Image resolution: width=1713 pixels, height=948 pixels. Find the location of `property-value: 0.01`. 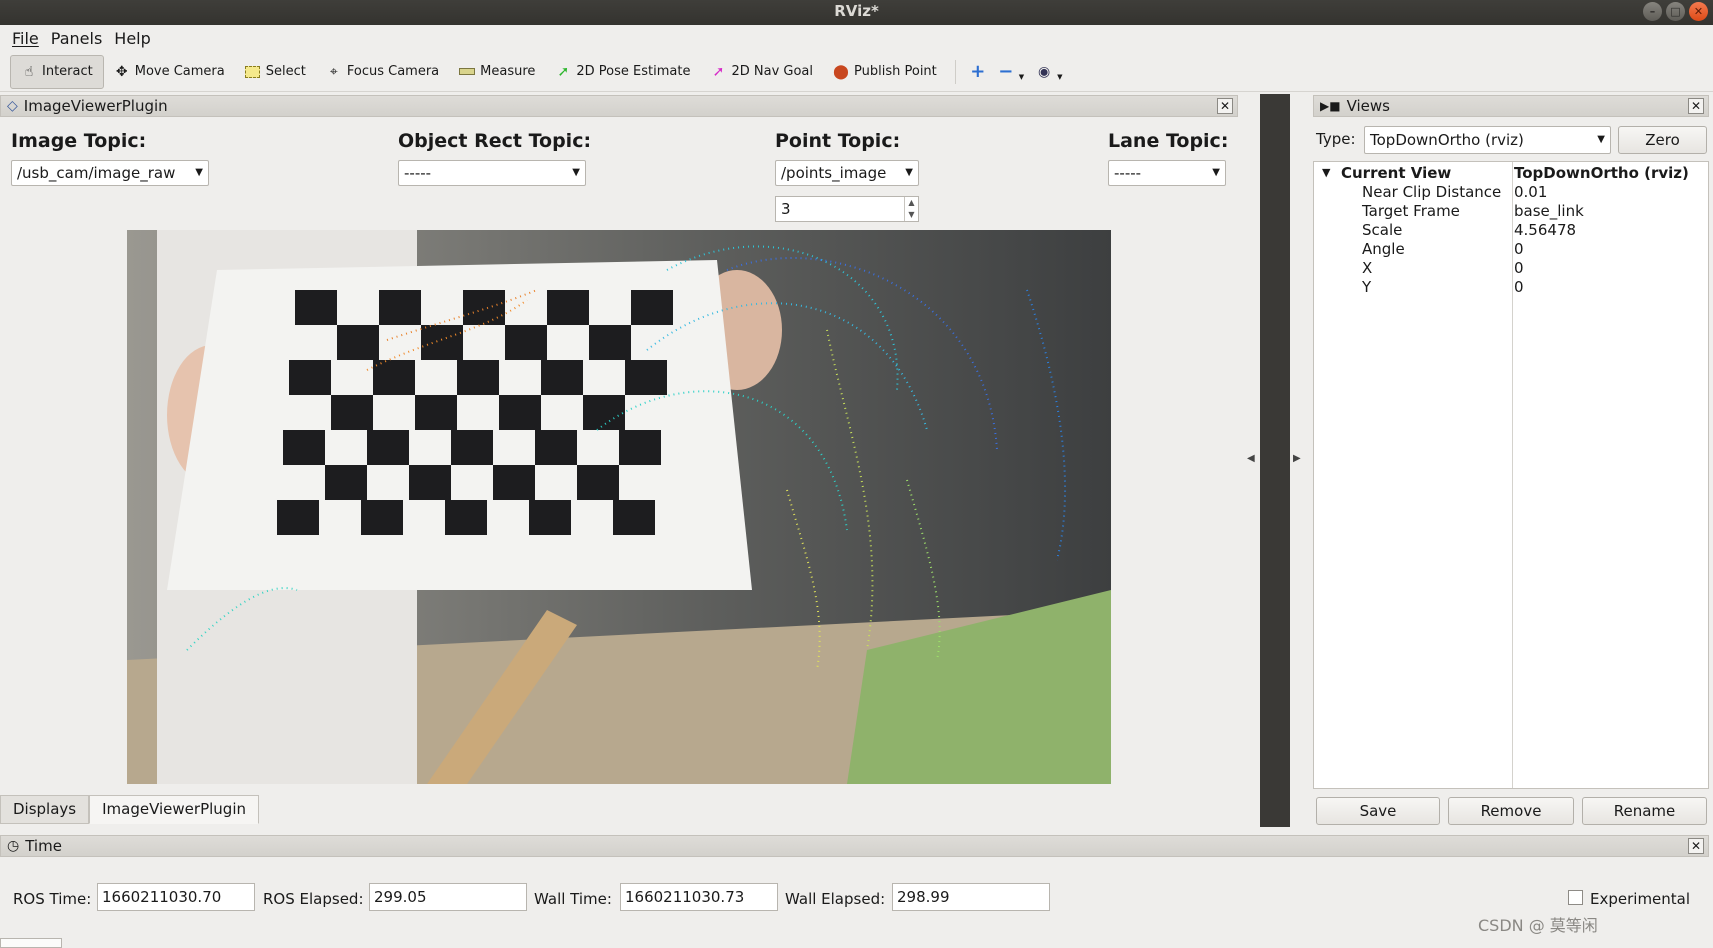

property-value: 0.01 is located at coordinates (1530, 192).